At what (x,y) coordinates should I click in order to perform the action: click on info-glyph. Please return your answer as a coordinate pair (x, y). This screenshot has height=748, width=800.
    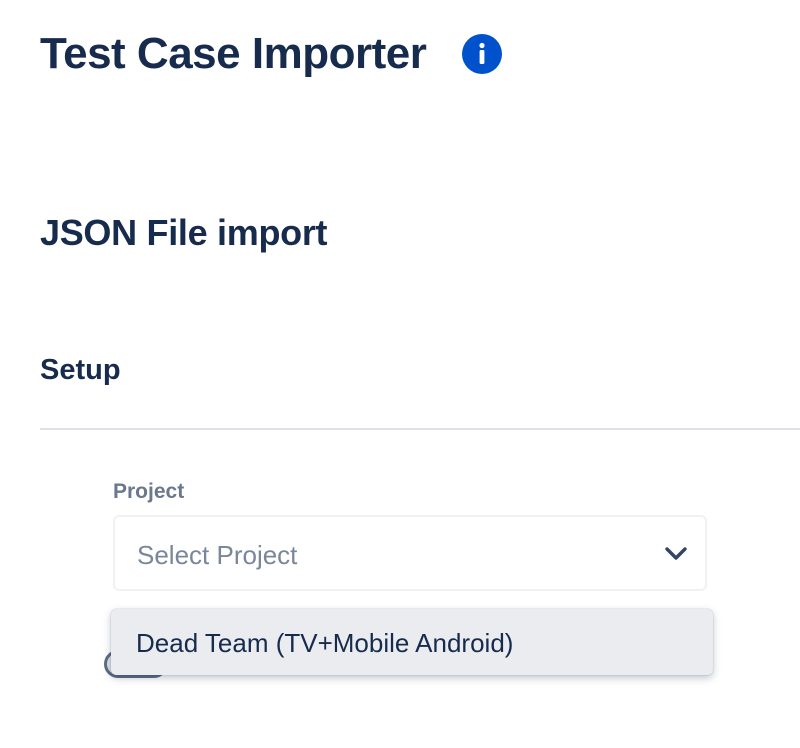
    Looking at the image, I should click on (482, 53).